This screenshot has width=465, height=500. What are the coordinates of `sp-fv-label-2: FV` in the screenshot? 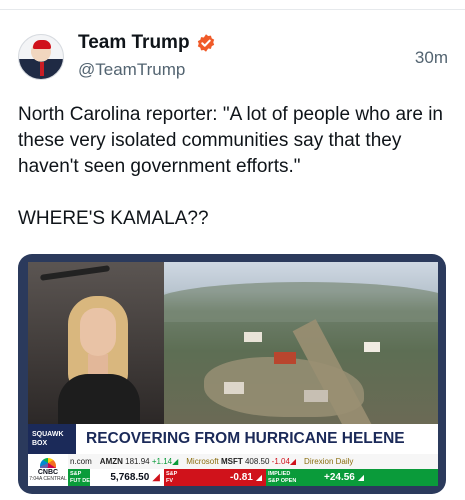 It's located at (170, 481).